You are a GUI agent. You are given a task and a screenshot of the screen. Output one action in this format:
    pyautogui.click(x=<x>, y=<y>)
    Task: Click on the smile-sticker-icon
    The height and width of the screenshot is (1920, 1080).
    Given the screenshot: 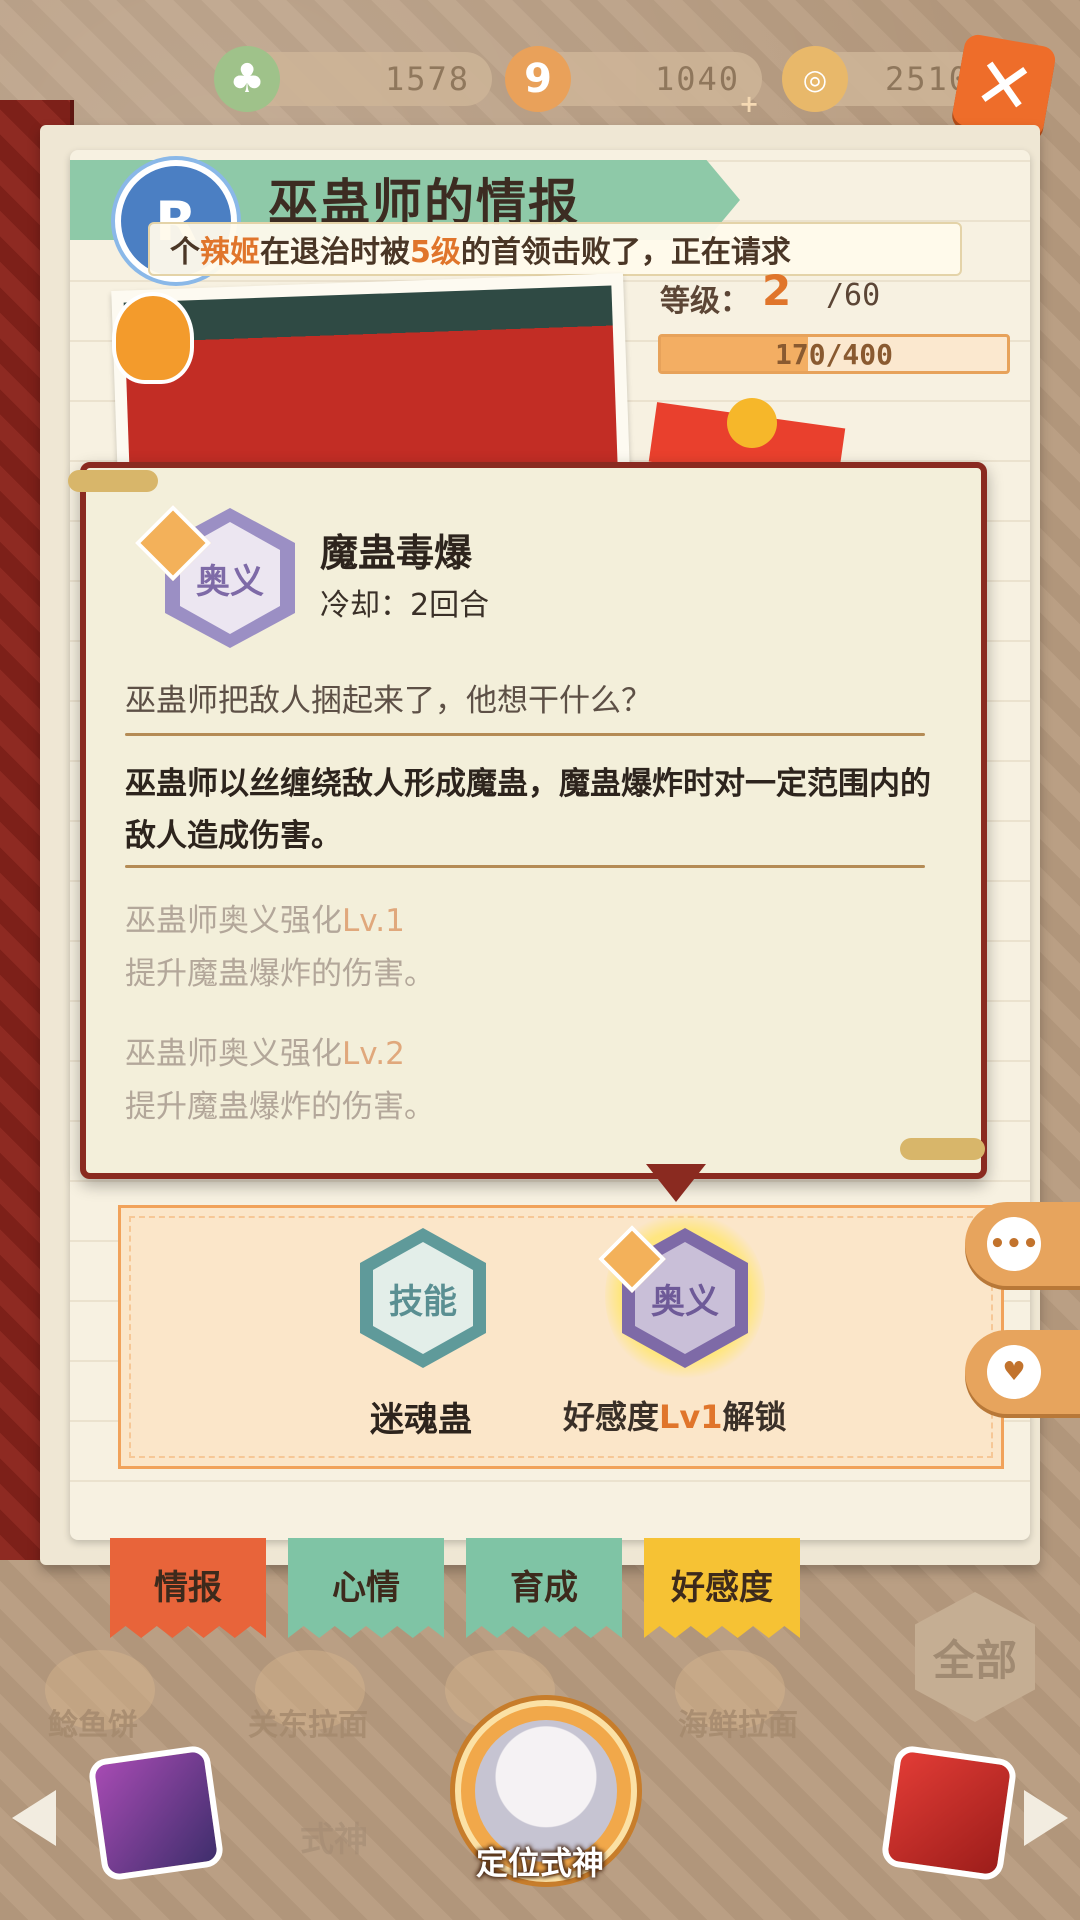 What is the action you would take?
    pyautogui.click(x=752, y=423)
    